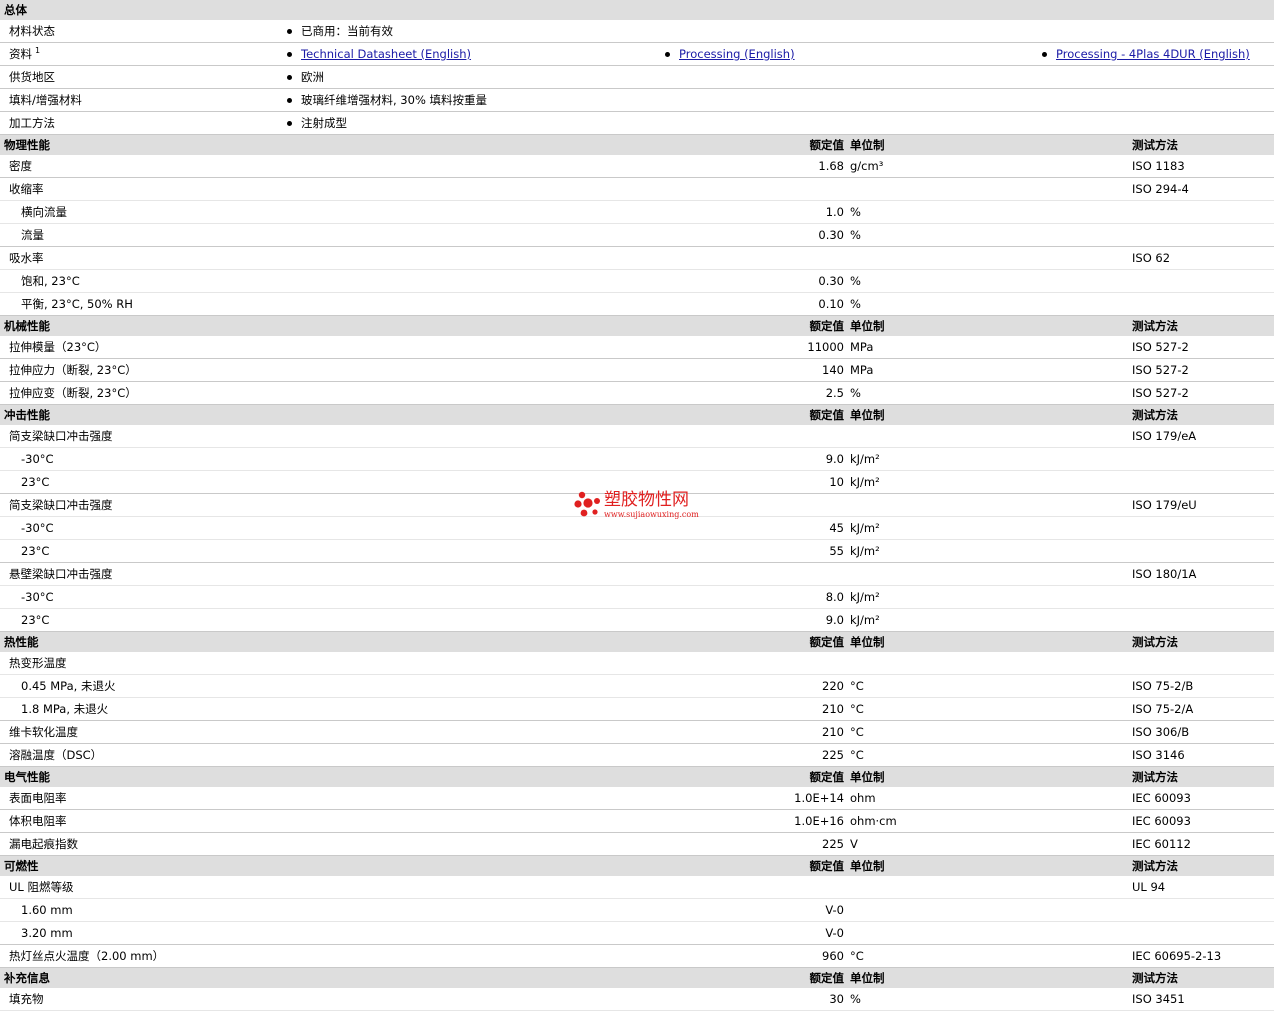 Image resolution: width=1274 pixels, height=1011 pixels. What do you see at coordinates (836, 551) in the screenshot?
I see `property-value: 55` at bounding box center [836, 551].